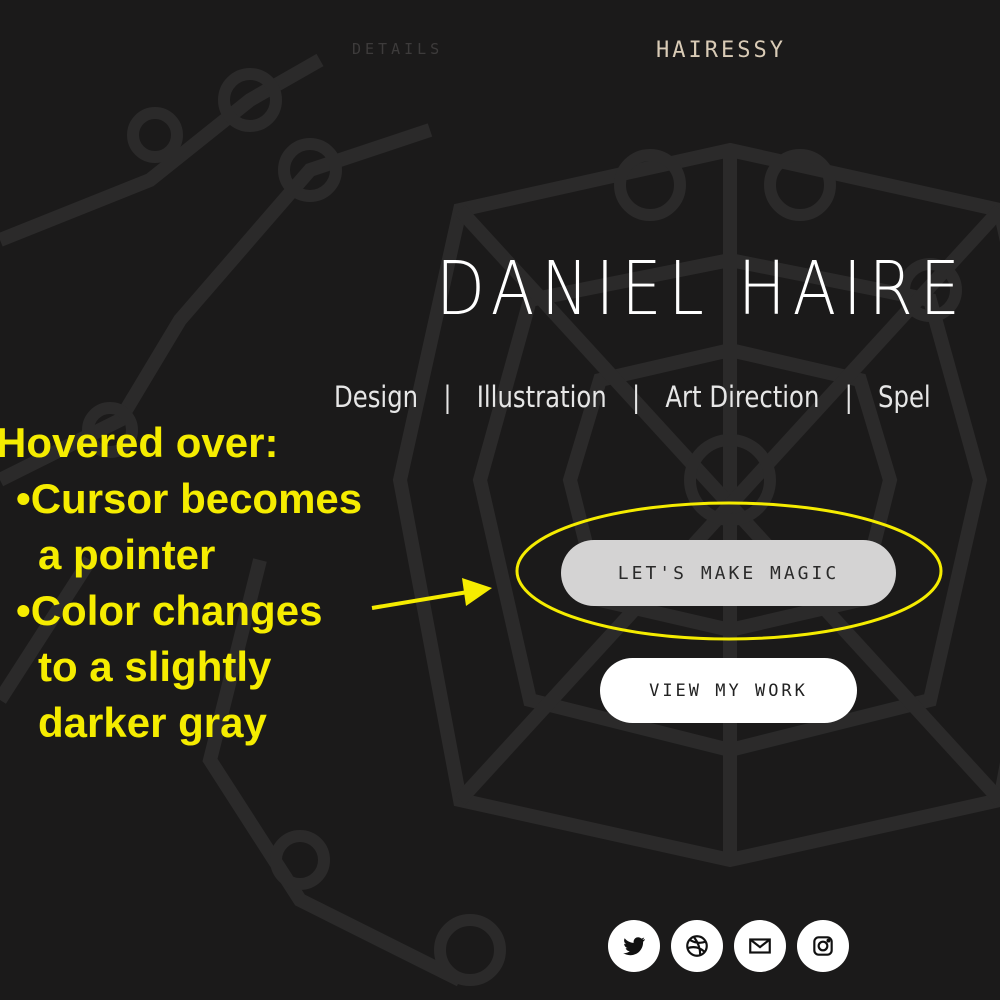  I want to click on twitter-icon, so click(634, 946).